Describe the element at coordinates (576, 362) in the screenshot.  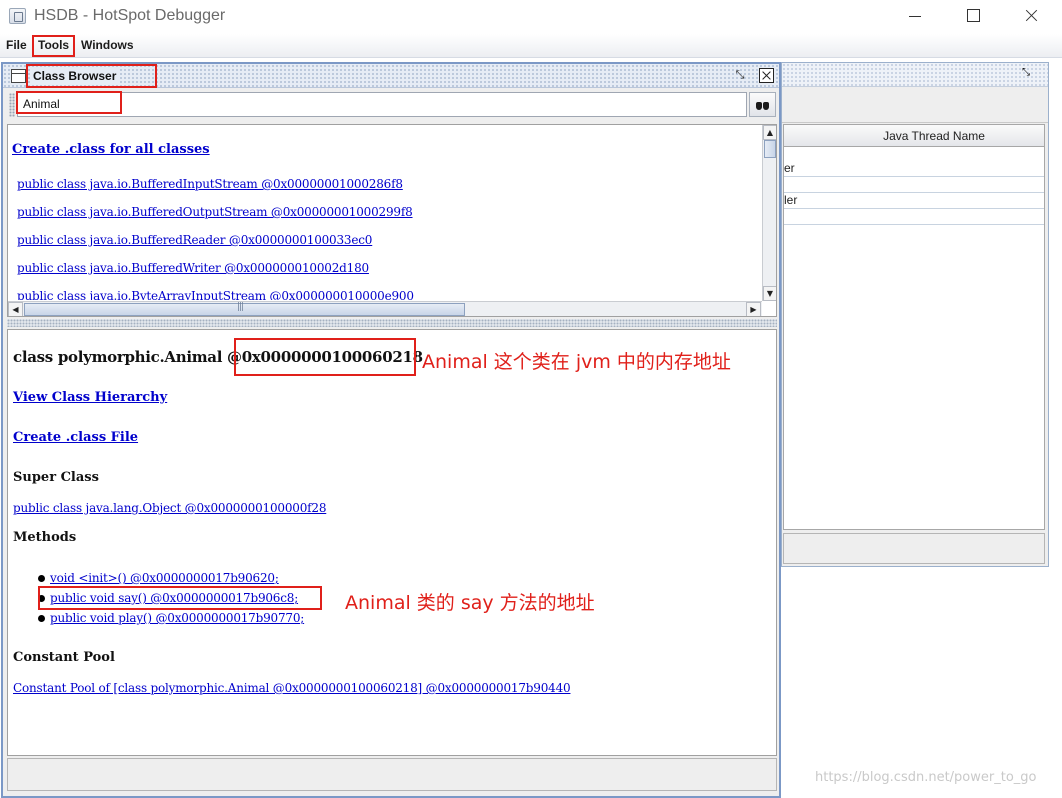
I see `address-annotation: Animal 这个类在 jvm 中的内存地址` at that location.